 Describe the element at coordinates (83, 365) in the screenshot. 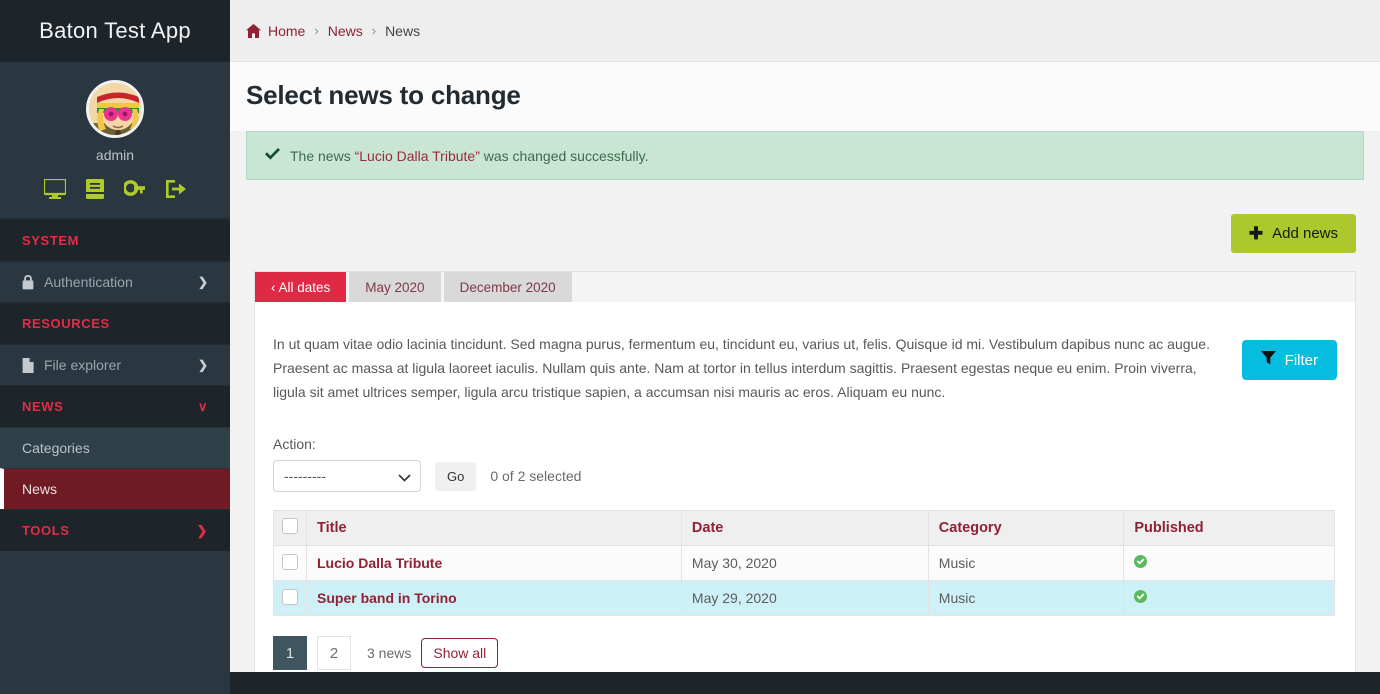

I see `sidebar-item-label: File explorer` at that location.